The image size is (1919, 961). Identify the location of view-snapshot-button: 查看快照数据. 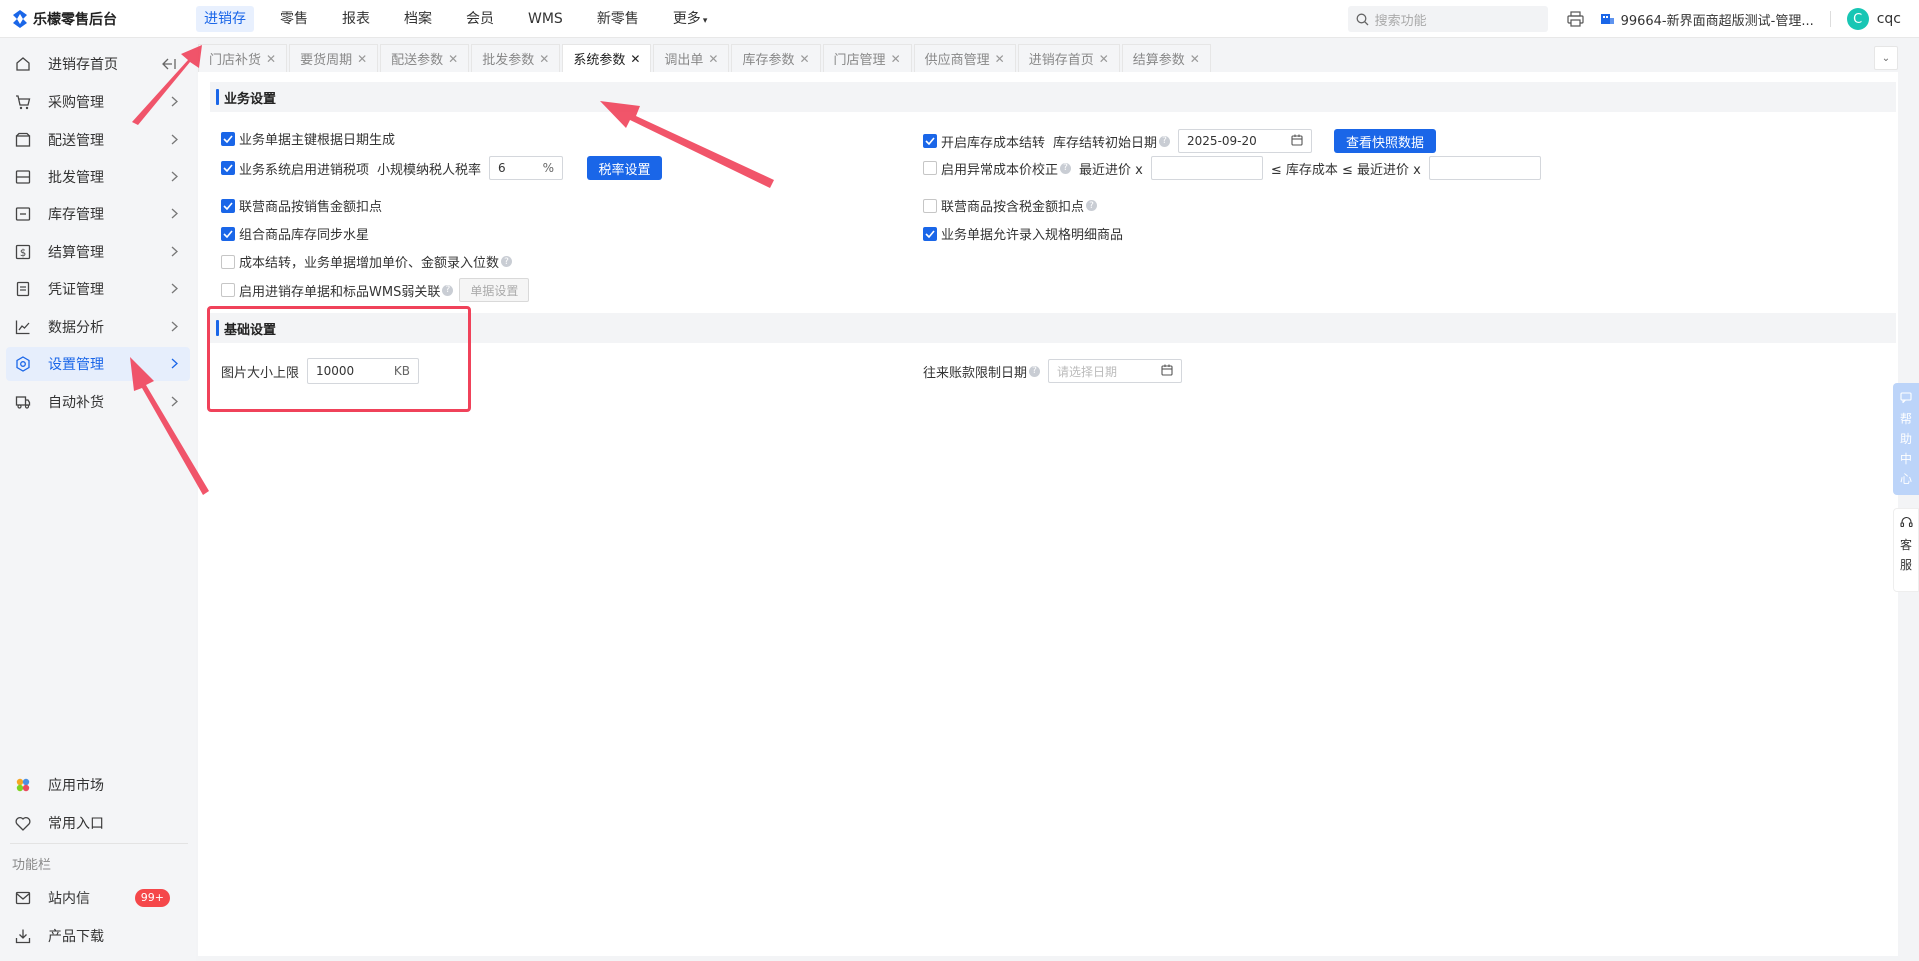
(1385, 141).